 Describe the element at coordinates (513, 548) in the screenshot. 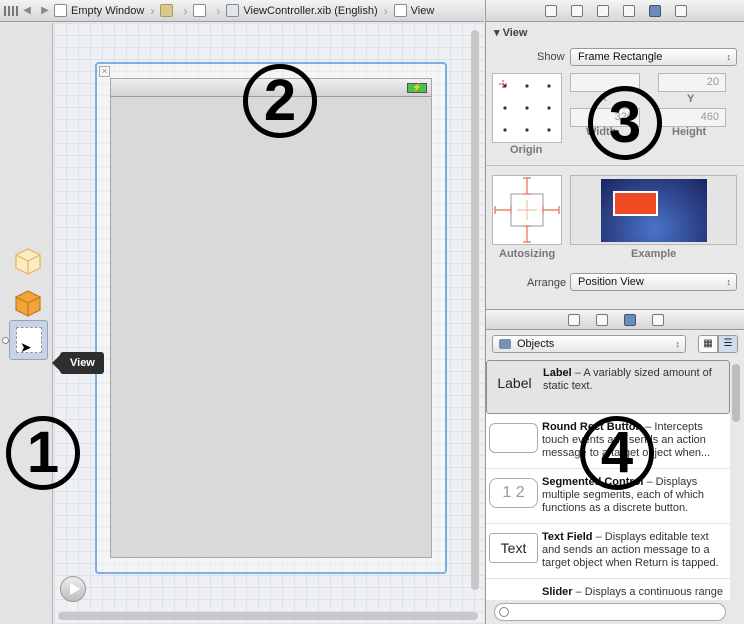

I see `textfield-thumb: Text` at that location.